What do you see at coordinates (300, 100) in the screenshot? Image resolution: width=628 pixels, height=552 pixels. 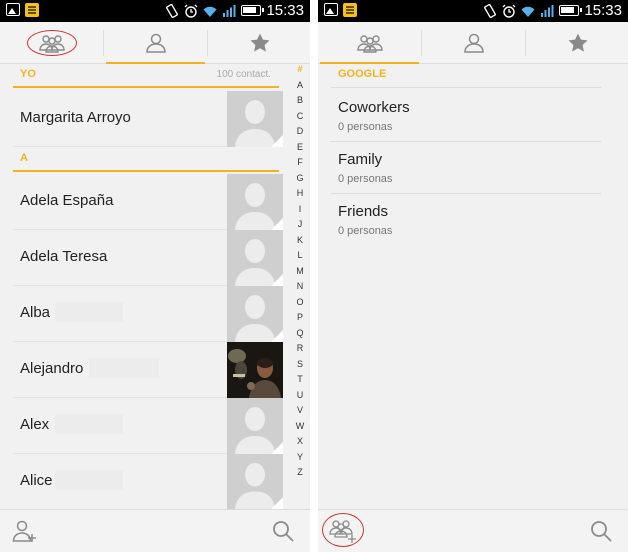 I see `index-letter: B` at bounding box center [300, 100].